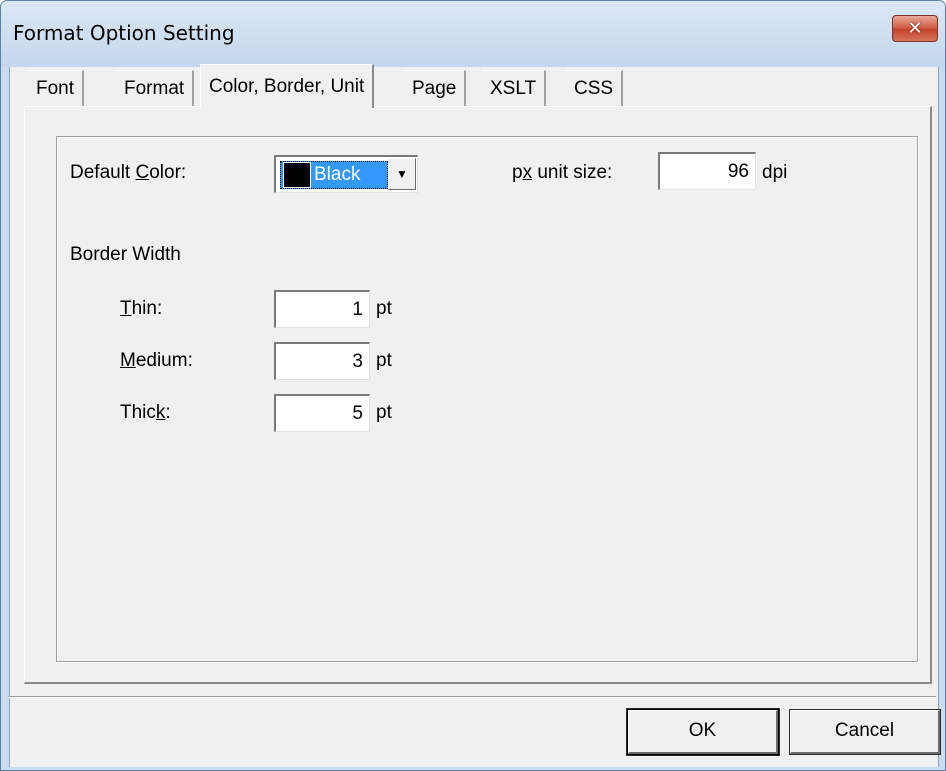  What do you see at coordinates (707, 171) in the screenshot?
I see `px-unit-size-input: 96` at bounding box center [707, 171].